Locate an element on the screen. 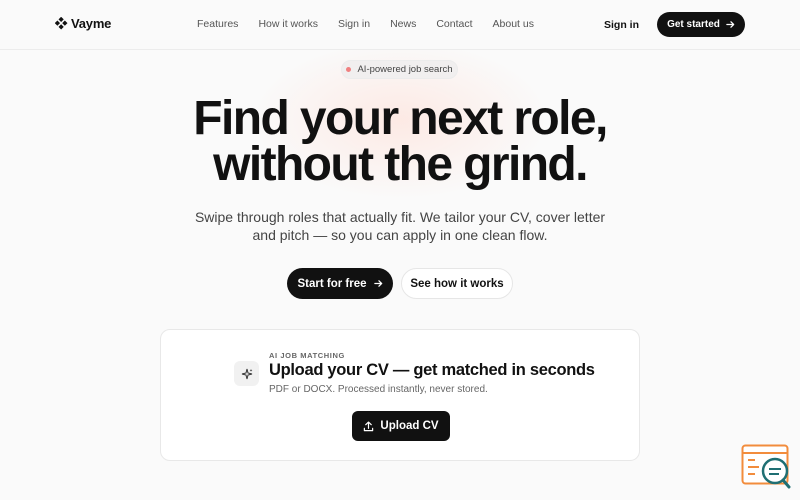  nav-link-news: News is located at coordinates (403, 24).